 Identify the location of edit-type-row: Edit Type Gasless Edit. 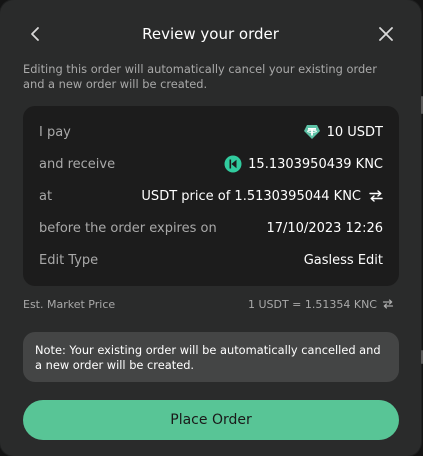
(211, 260).